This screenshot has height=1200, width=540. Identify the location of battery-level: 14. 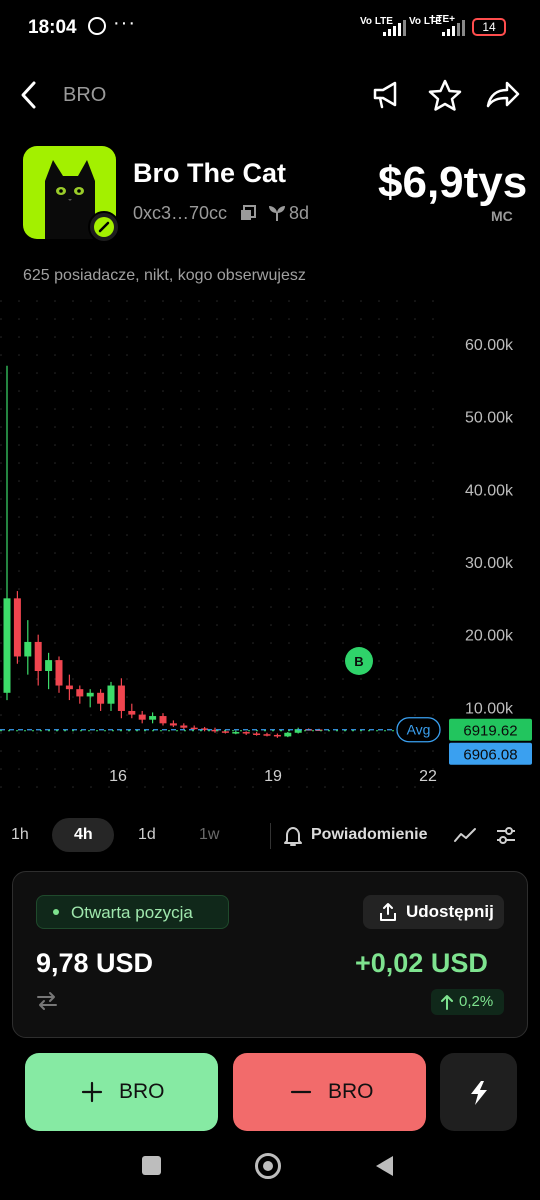
(489, 27).